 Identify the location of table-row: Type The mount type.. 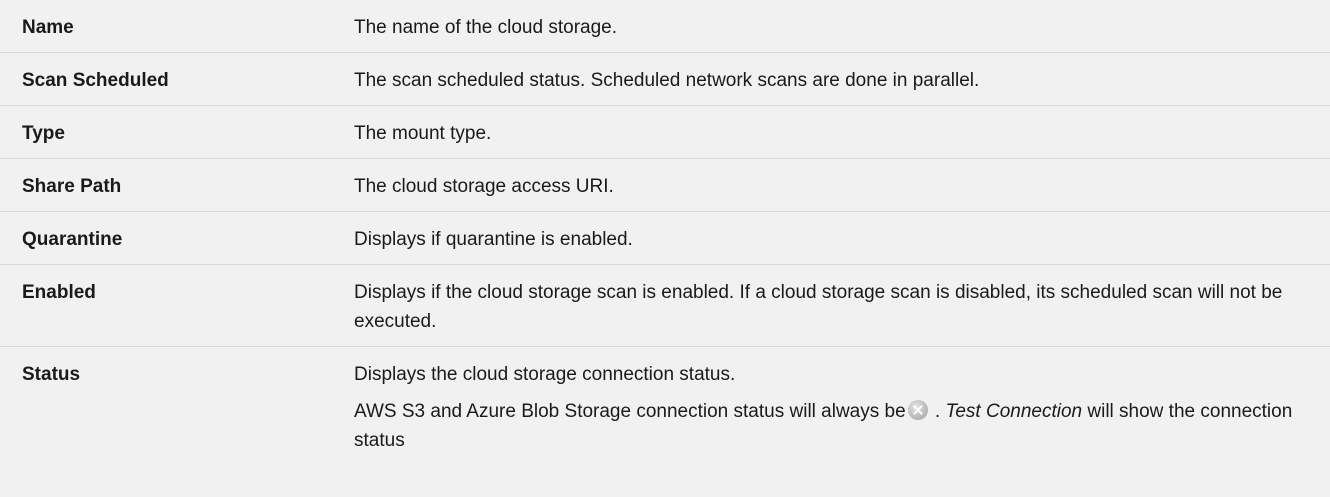
(665, 132).